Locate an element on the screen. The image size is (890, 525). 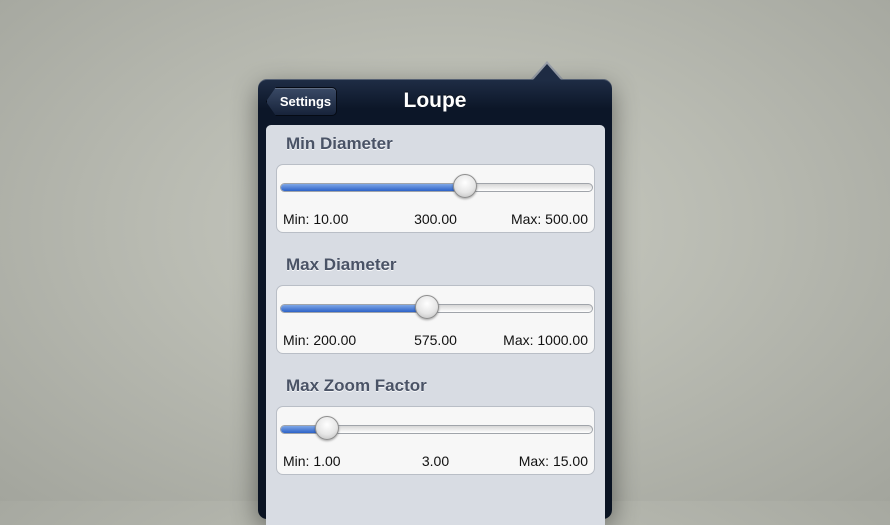
max-diameter-slider-thumb is located at coordinates (427, 307).